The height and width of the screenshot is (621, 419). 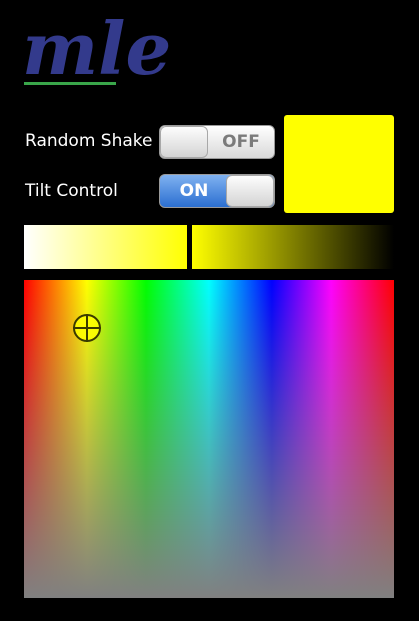 What do you see at coordinates (241, 142) in the screenshot?
I see `toggle-state-text: OFF` at bounding box center [241, 142].